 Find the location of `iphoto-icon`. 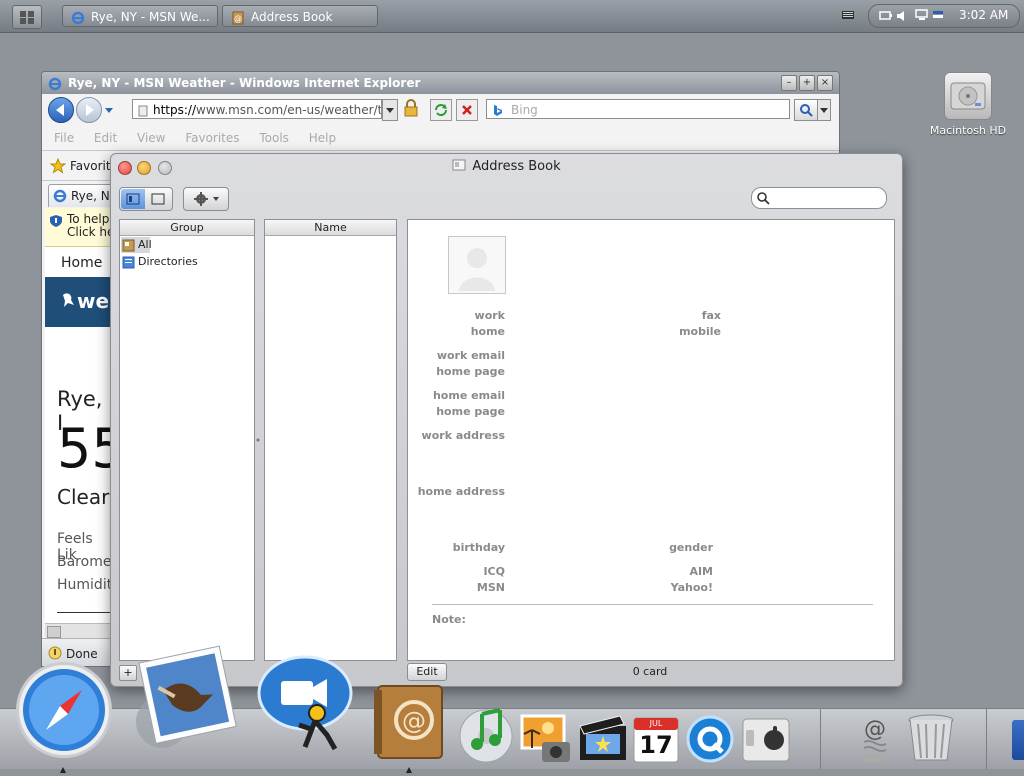

iphoto-icon is located at coordinates (546, 738).